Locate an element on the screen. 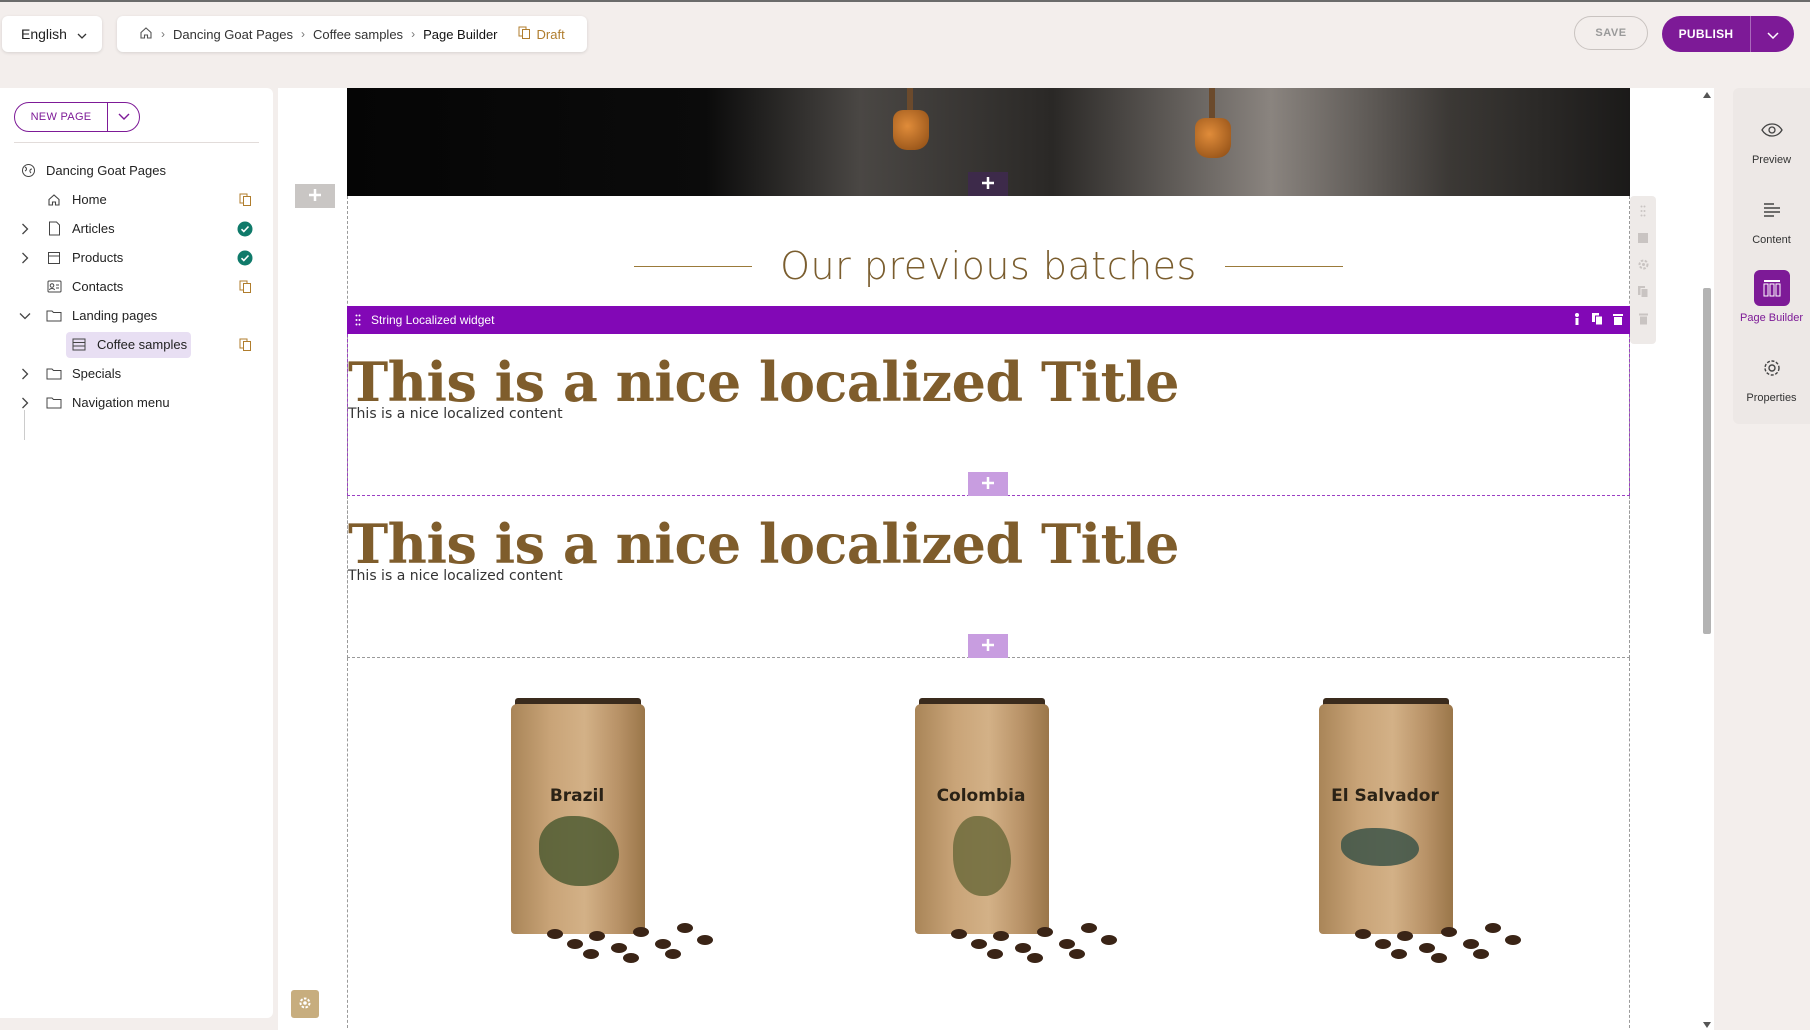 The image size is (1810, 1030). properties-button: Properties is located at coordinates (1771, 385).